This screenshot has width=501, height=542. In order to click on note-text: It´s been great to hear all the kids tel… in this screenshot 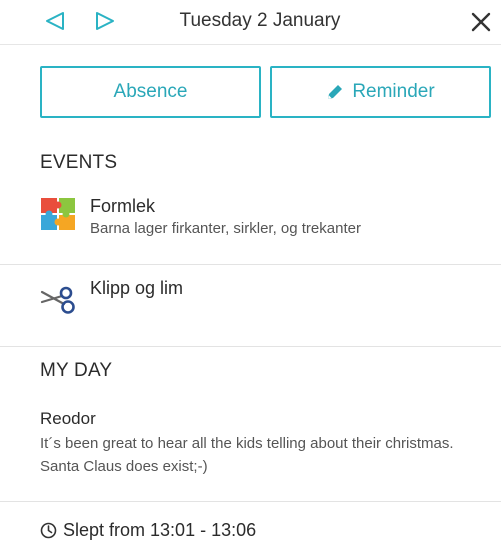, I will do `click(247, 455)`.